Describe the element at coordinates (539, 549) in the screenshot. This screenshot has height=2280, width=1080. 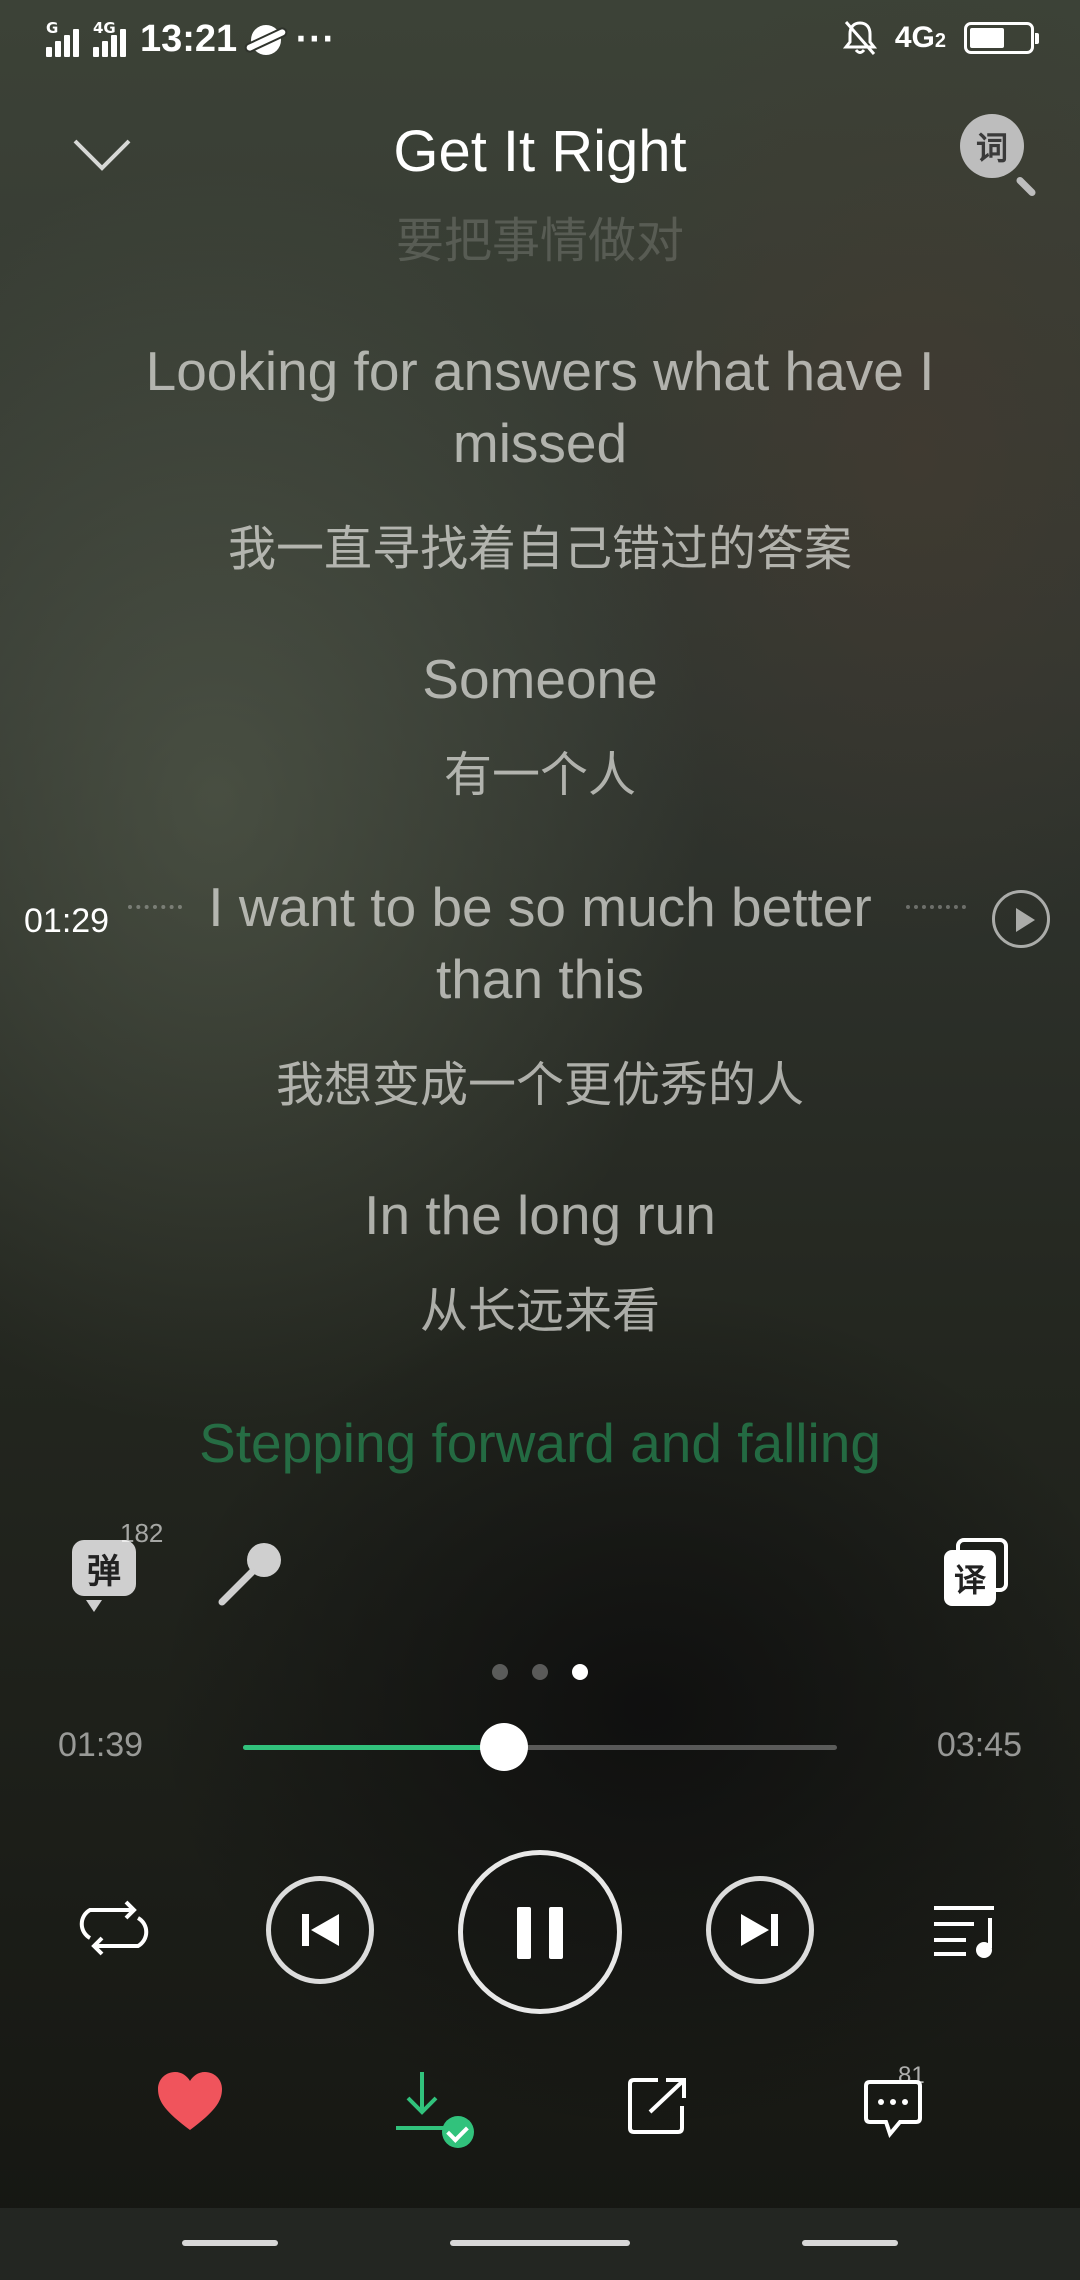
I see `lyric-translation: 我一直寻找着自己错过的答案` at that location.